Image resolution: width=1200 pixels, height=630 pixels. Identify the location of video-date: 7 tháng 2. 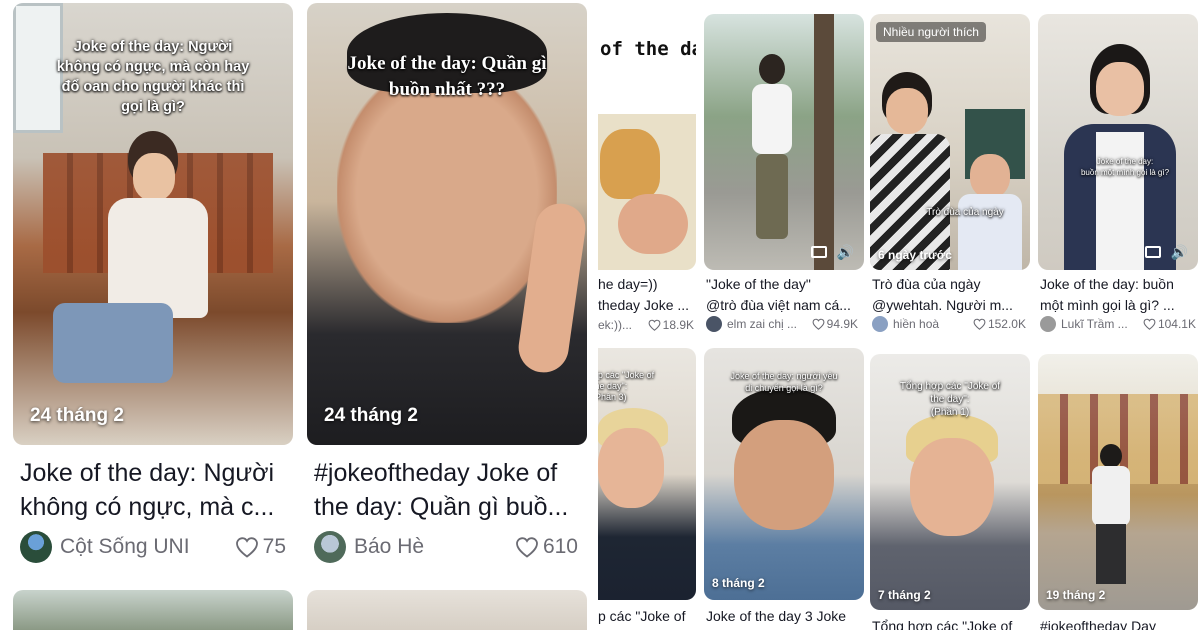
(904, 595).